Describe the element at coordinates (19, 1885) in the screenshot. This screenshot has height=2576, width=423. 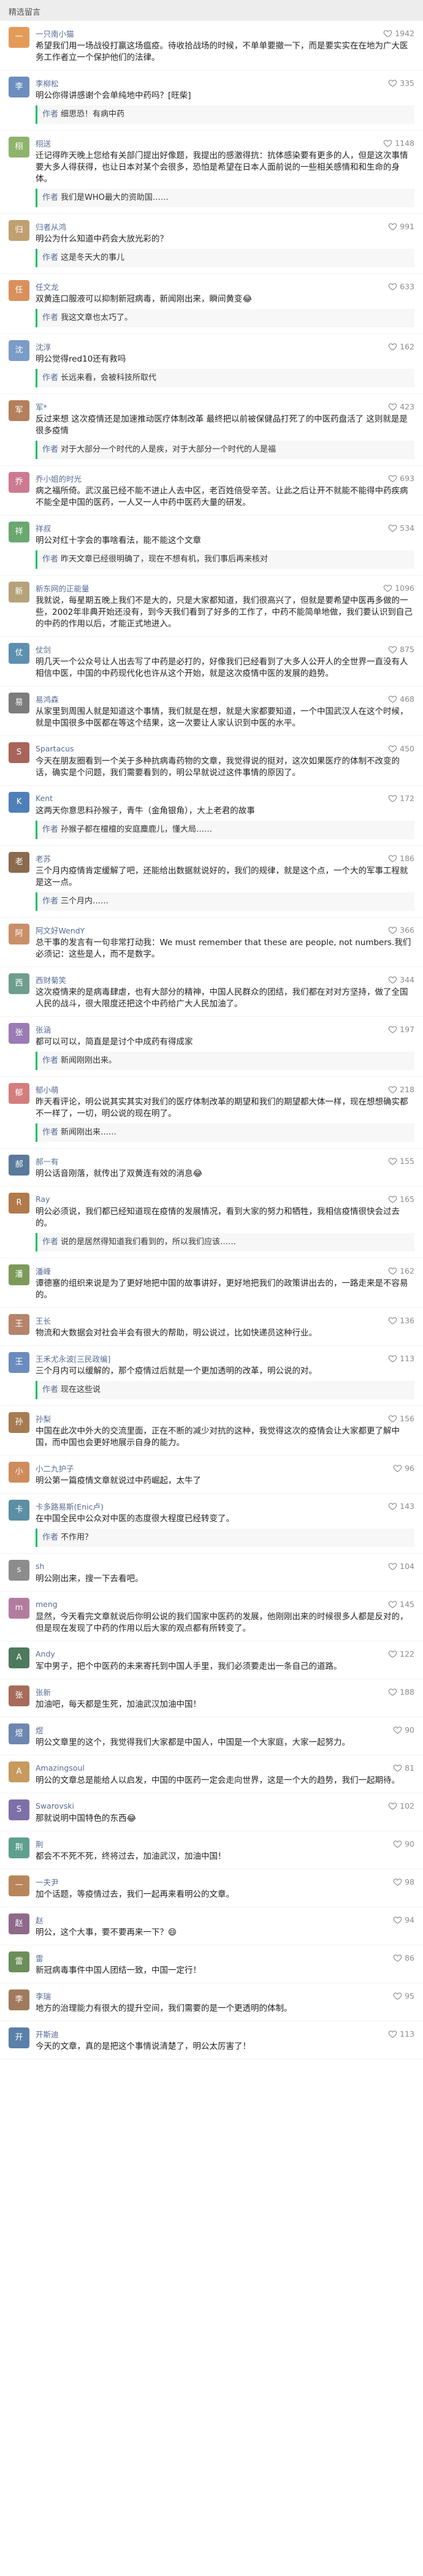
I see `avatar: 一` at that location.